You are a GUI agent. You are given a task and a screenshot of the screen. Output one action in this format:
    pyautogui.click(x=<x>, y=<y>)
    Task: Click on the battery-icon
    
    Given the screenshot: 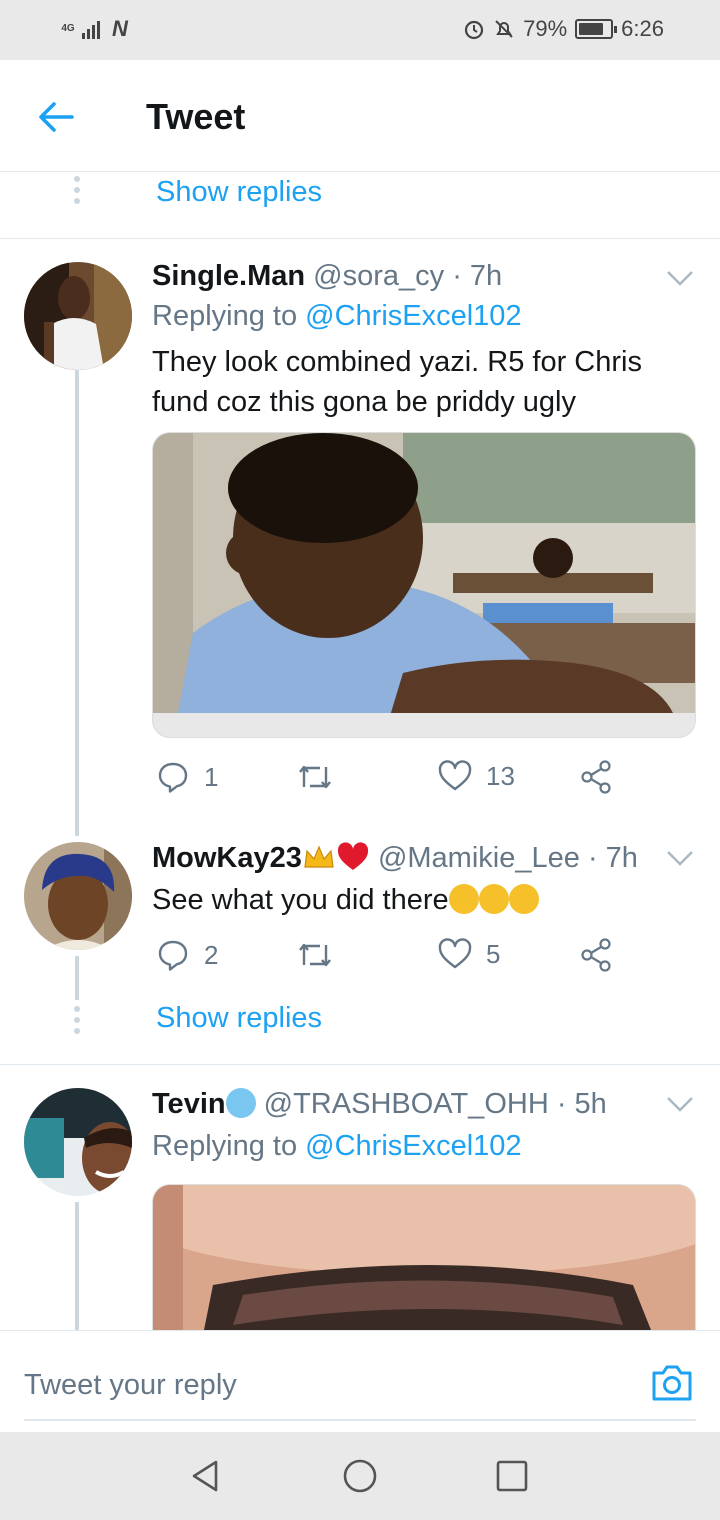 What is the action you would take?
    pyautogui.click(x=596, y=29)
    